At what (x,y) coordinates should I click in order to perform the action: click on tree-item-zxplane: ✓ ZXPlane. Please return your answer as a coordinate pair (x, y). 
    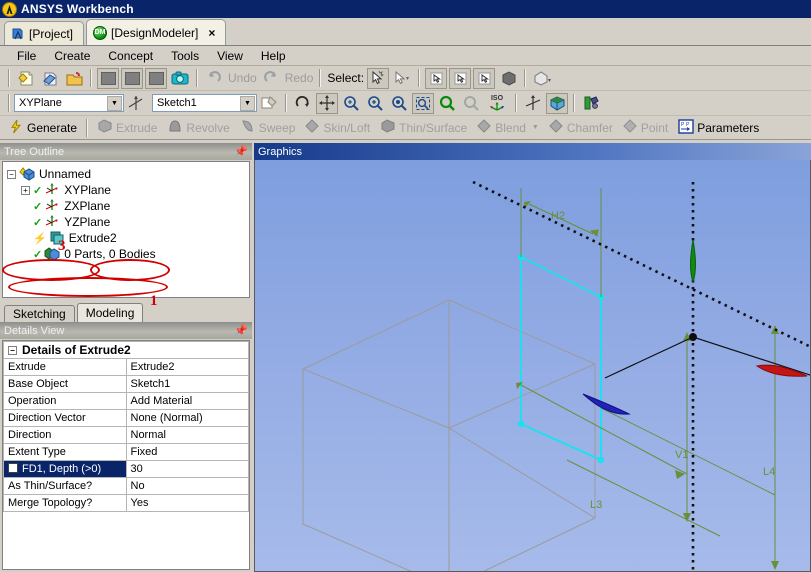
    Looking at the image, I should click on (128, 206).